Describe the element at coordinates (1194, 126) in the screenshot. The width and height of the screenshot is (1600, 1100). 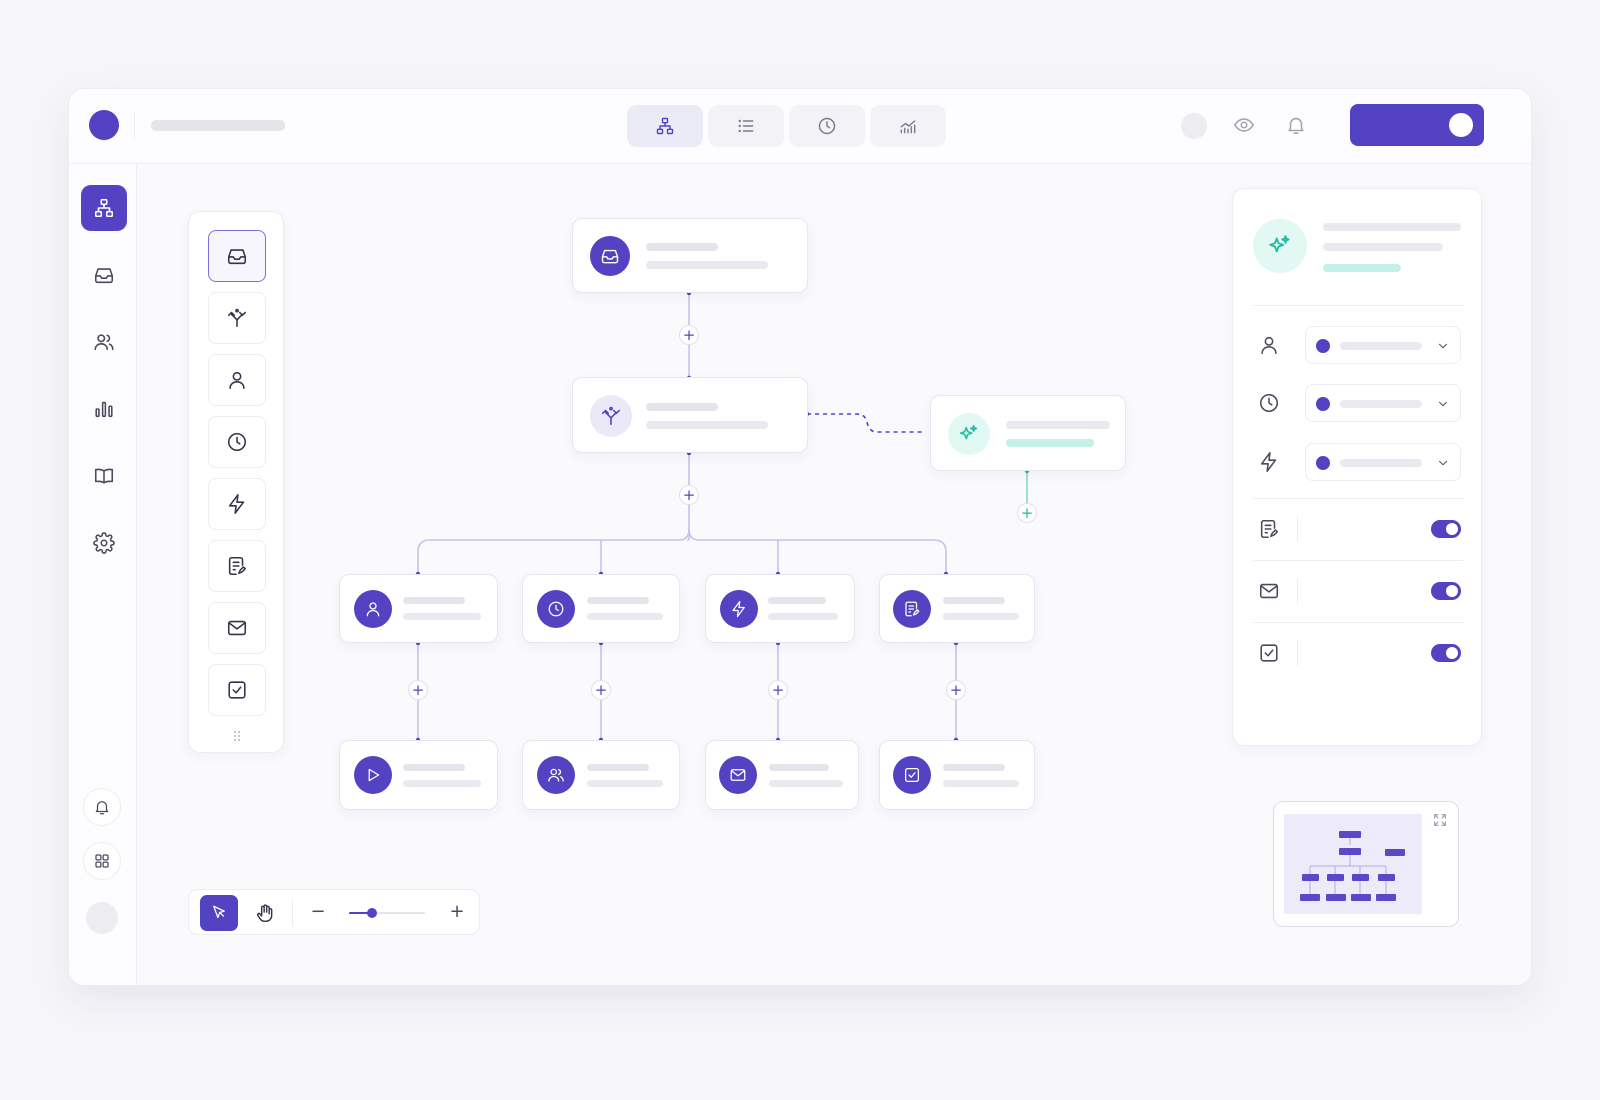
I see `user-avatar` at that location.